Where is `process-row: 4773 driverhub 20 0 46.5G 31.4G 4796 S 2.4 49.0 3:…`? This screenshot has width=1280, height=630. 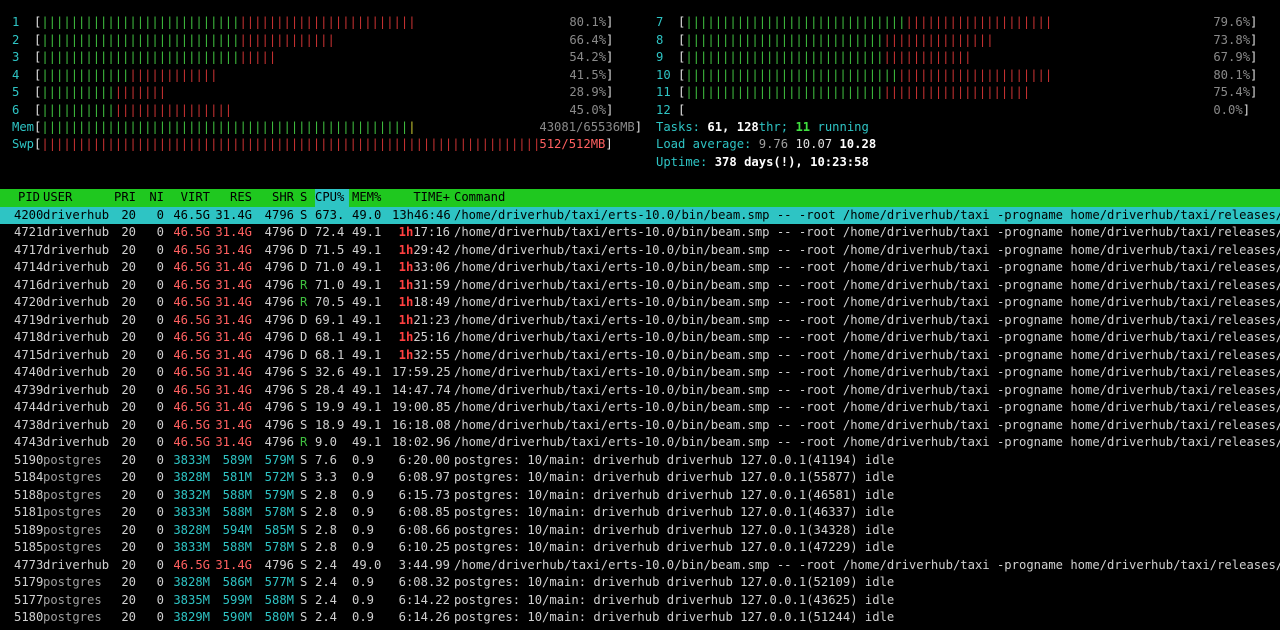
process-row: 4773 driverhub 20 0 46.5G 31.4G 4796 S 2.4 49.0 3:… is located at coordinates (640, 566).